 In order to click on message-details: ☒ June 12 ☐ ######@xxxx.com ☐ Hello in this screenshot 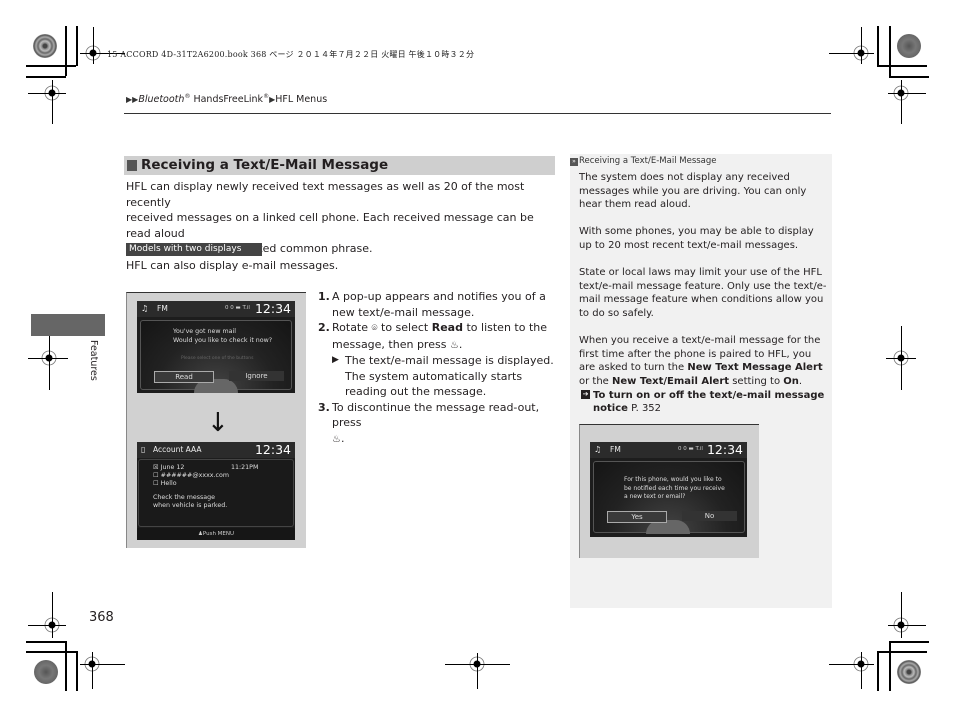, I will do `click(191, 476)`.